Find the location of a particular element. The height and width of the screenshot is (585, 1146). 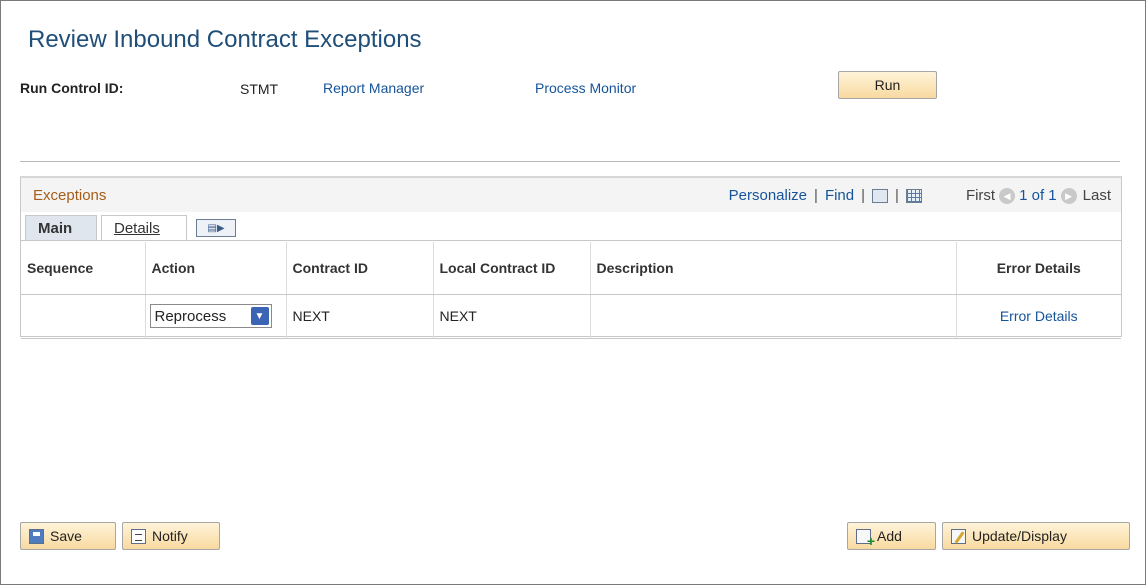

process-monitor-link: Process Monitor is located at coordinates (585, 88).